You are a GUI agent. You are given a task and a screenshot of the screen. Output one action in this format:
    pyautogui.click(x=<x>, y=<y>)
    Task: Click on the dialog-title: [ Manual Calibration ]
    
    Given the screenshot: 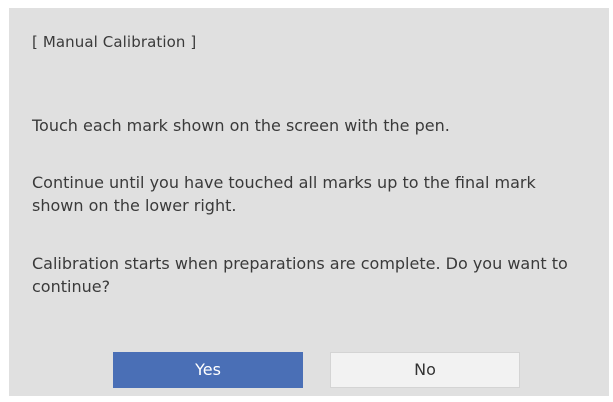 What is the action you would take?
    pyautogui.click(x=114, y=42)
    